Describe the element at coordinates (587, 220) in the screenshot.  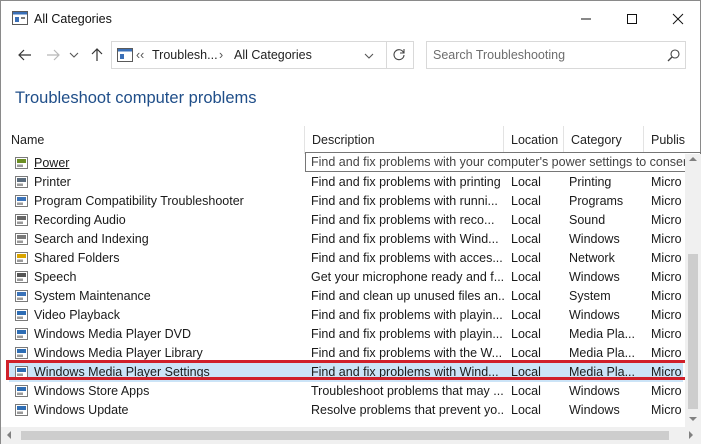
I see `item-category: Sound` at that location.